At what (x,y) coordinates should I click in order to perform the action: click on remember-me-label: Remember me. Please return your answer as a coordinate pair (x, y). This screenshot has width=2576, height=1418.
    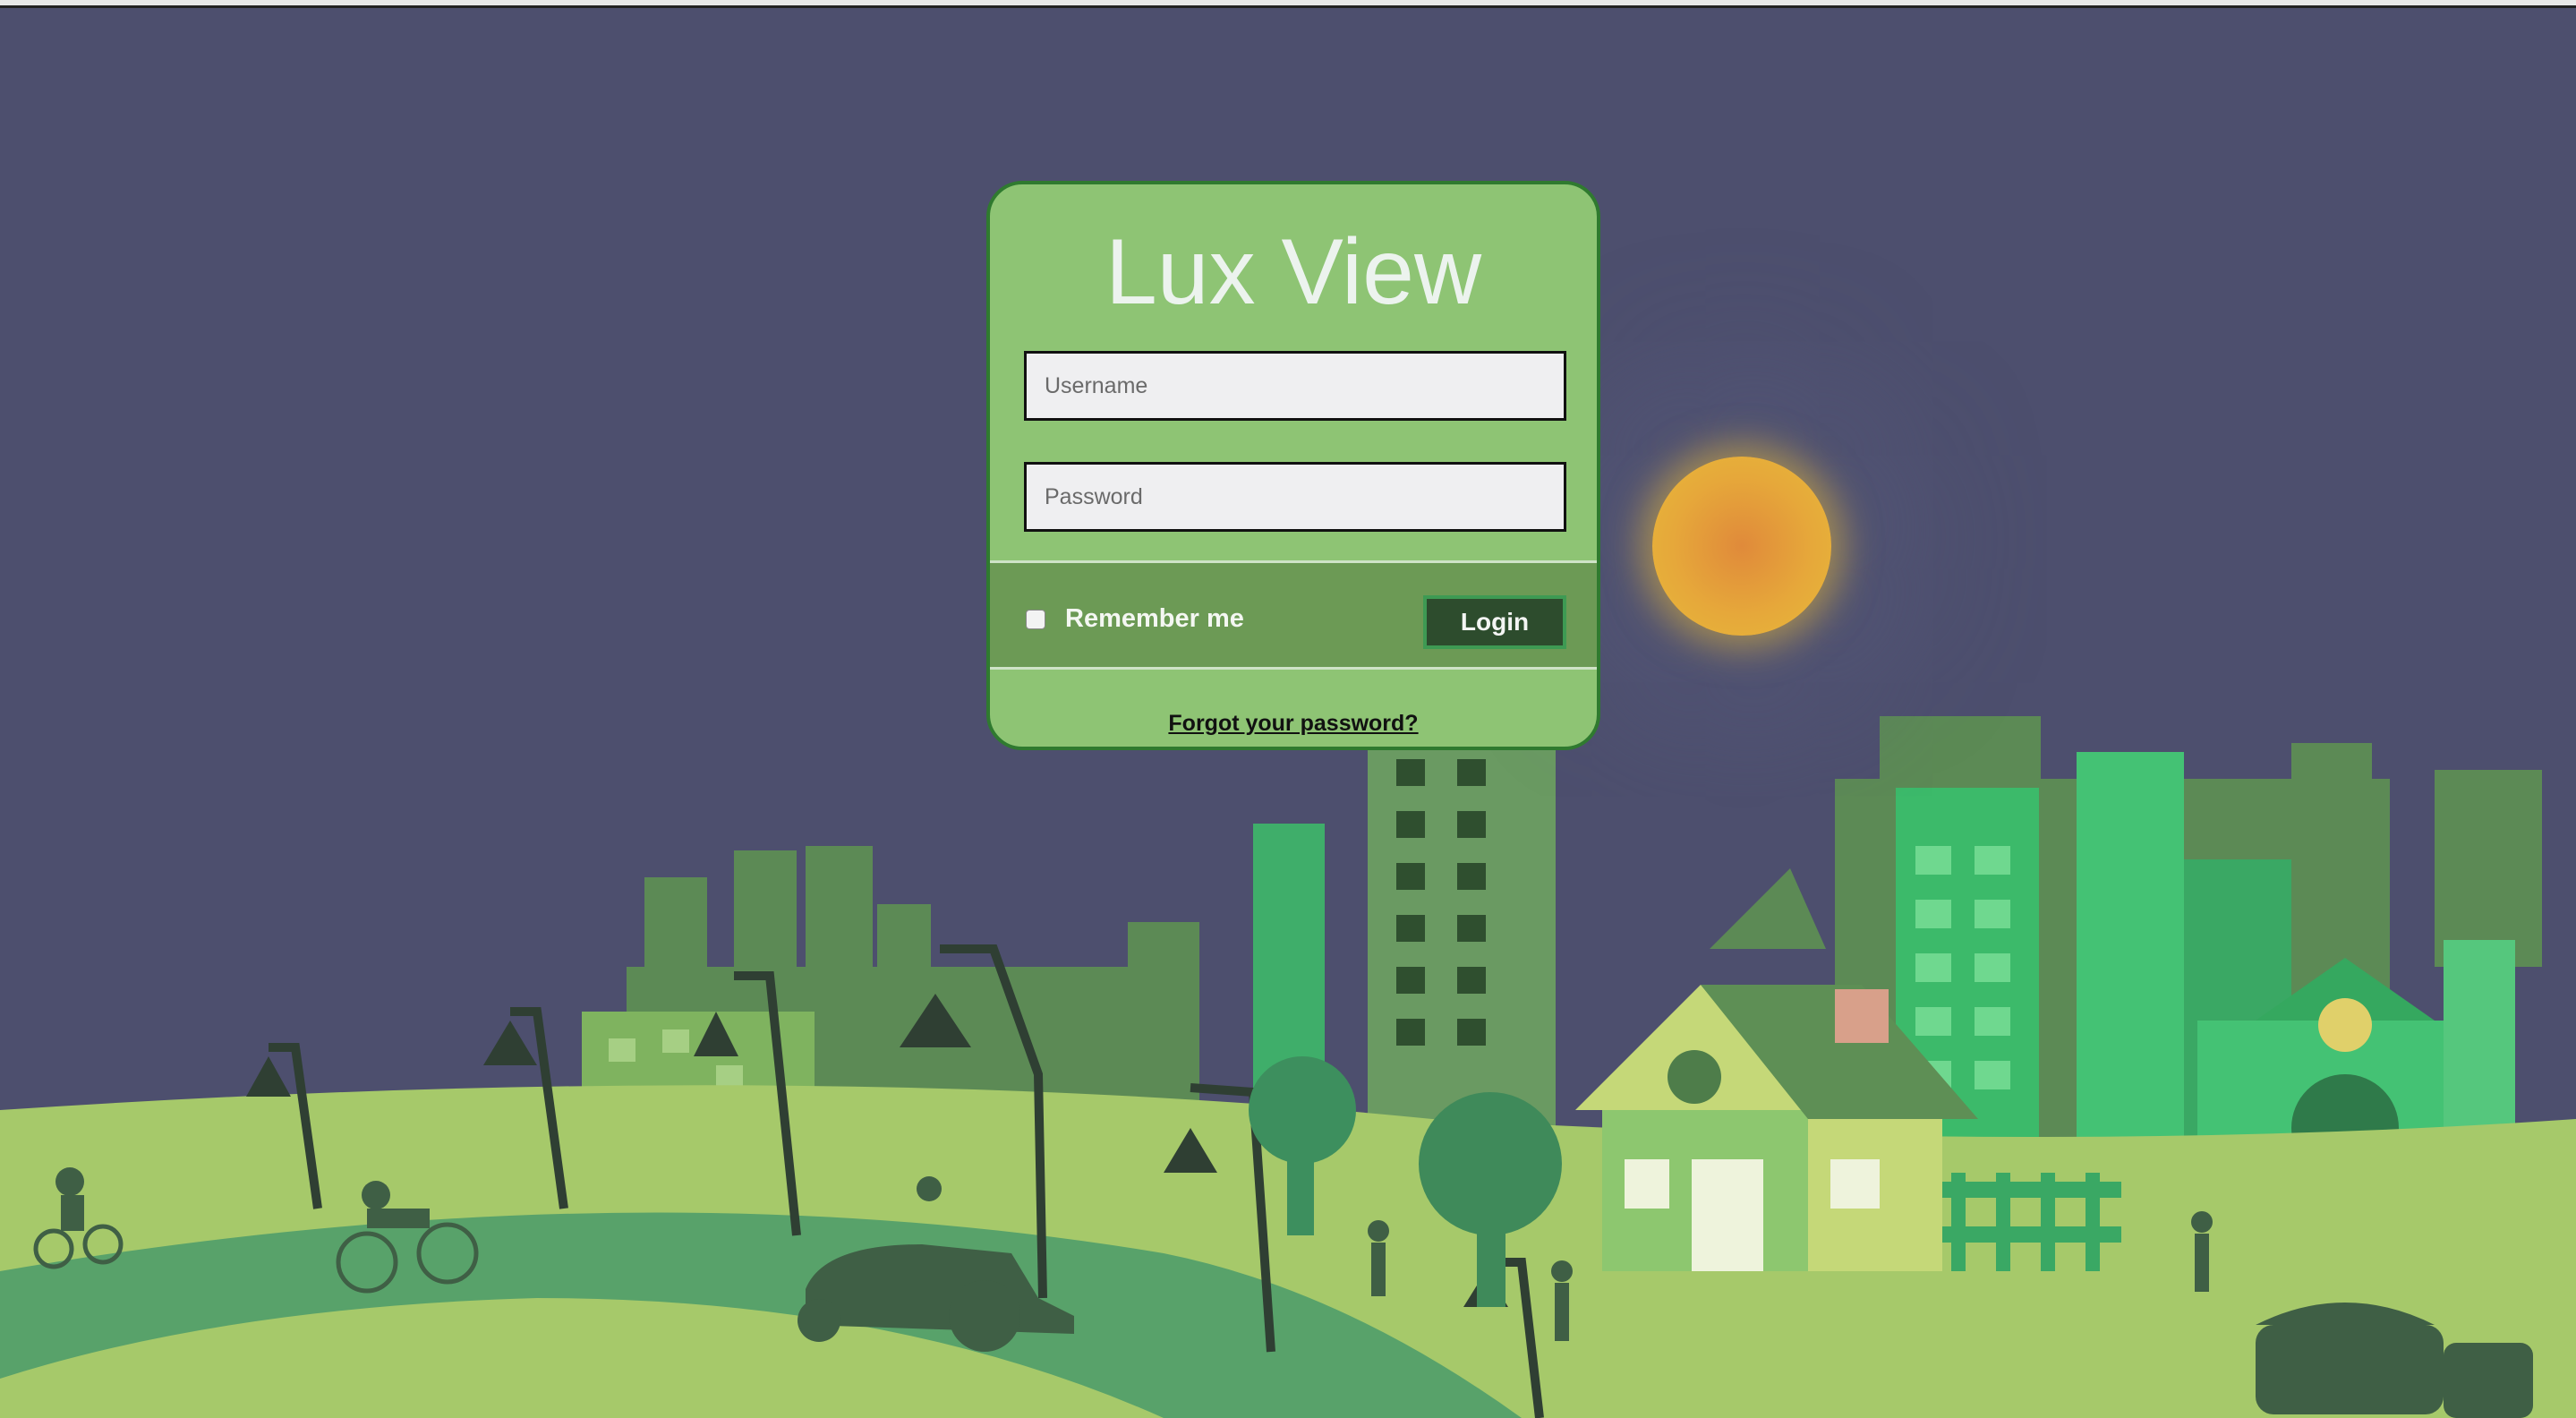
    Looking at the image, I should click on (1154, 619).